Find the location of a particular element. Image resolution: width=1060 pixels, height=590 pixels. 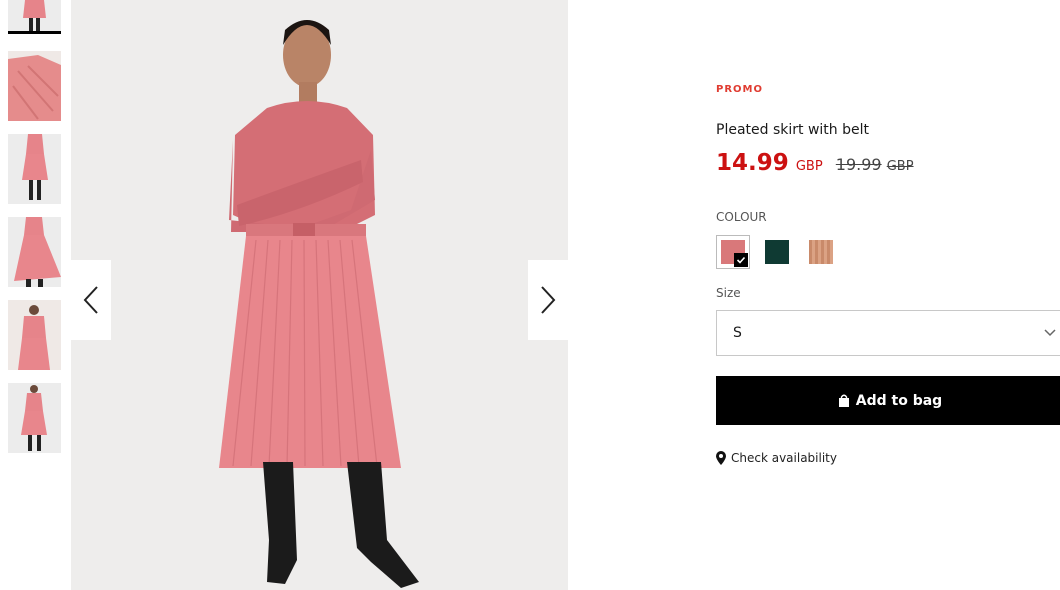

size-label: Size is located at coordinates (728, 293).